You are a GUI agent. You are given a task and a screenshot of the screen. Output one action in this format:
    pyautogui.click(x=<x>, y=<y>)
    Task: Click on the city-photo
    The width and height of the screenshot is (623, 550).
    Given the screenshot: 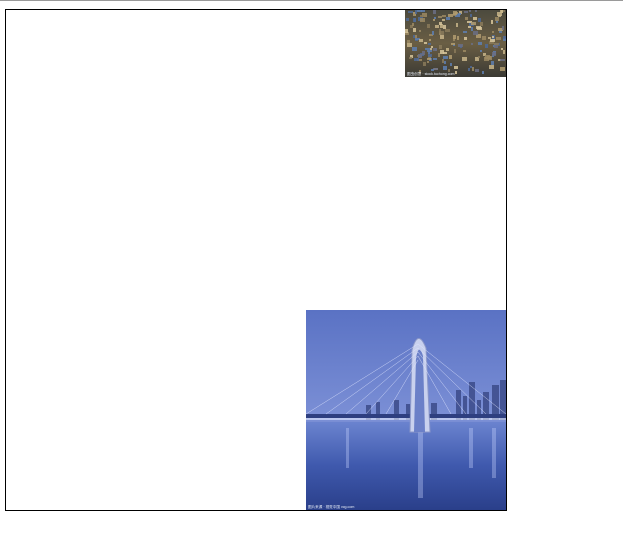 What is the action you would take?
    pyautogui.click(x=455, y=43)
    